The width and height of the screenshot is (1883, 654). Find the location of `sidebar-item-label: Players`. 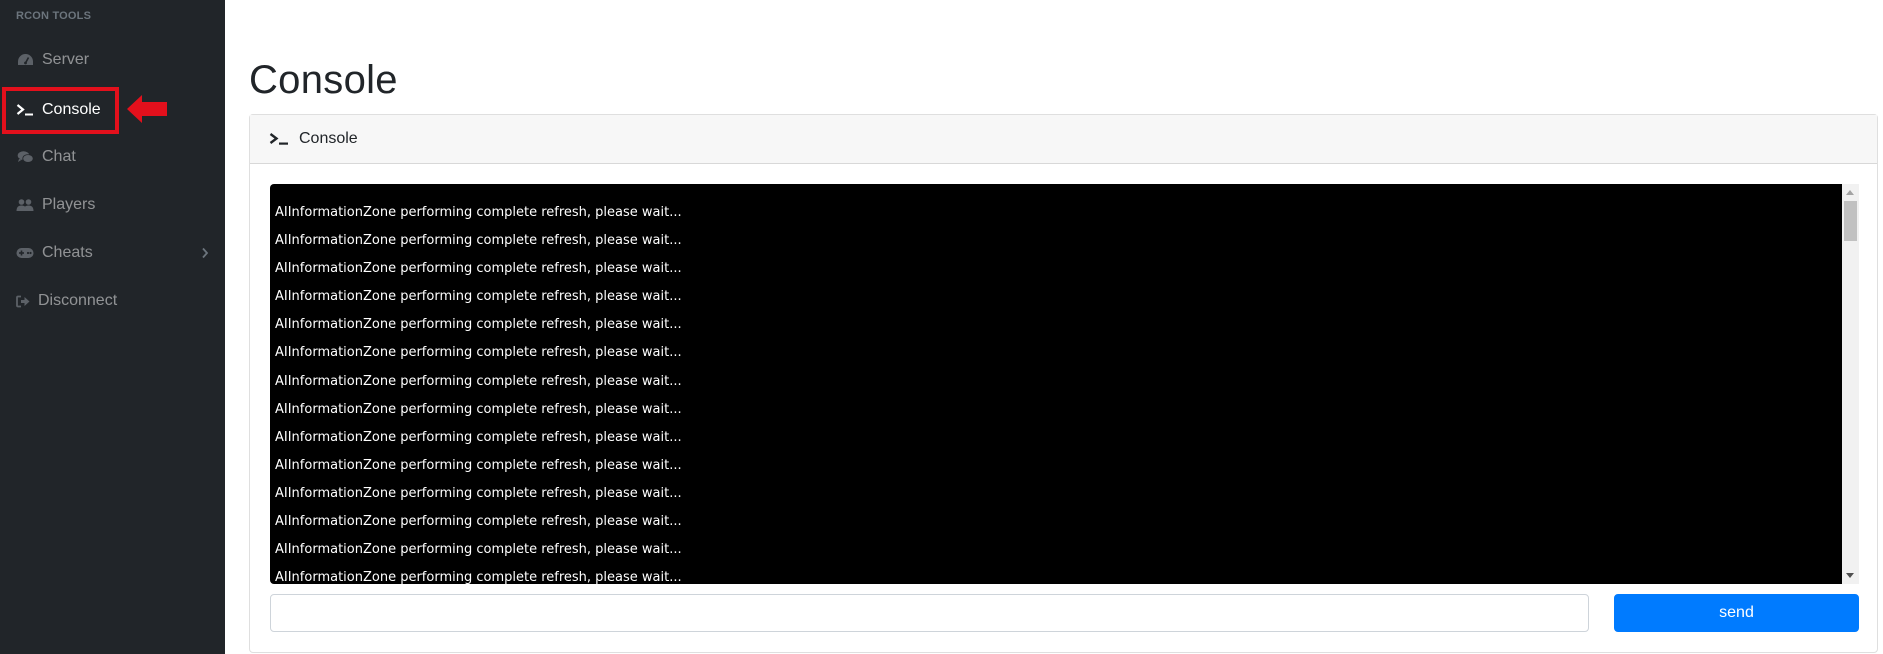

sidebar-item-label: Players is located at coordinates (69, 204).